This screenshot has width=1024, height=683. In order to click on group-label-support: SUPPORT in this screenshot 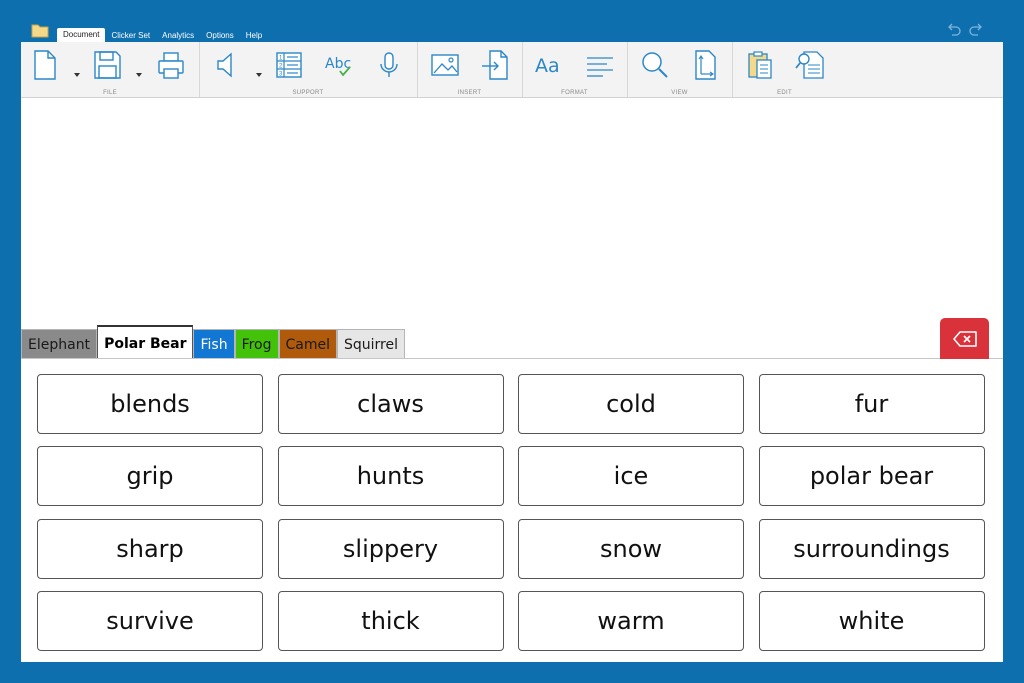, I will do `click(308, 93)`.